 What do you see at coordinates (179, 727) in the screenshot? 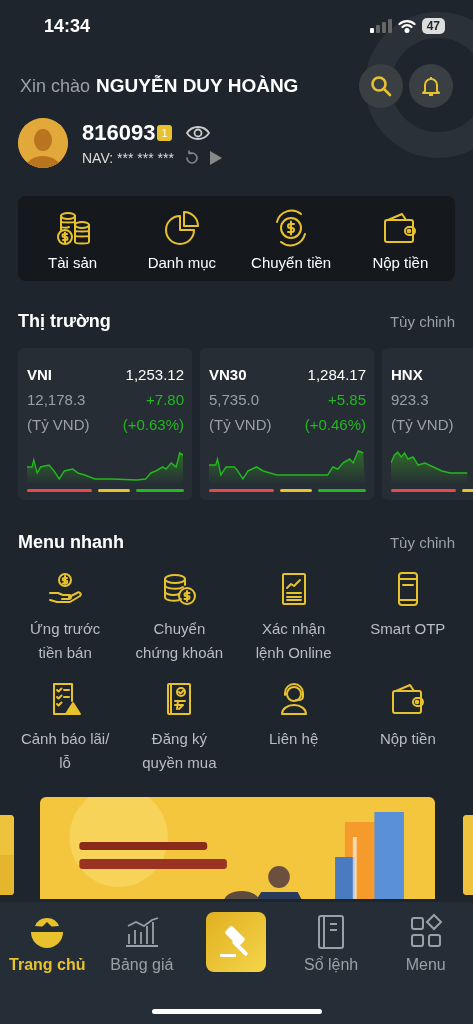
I see `menu-item: Đăng ký quyền mua` at bounding box center [179, 727].